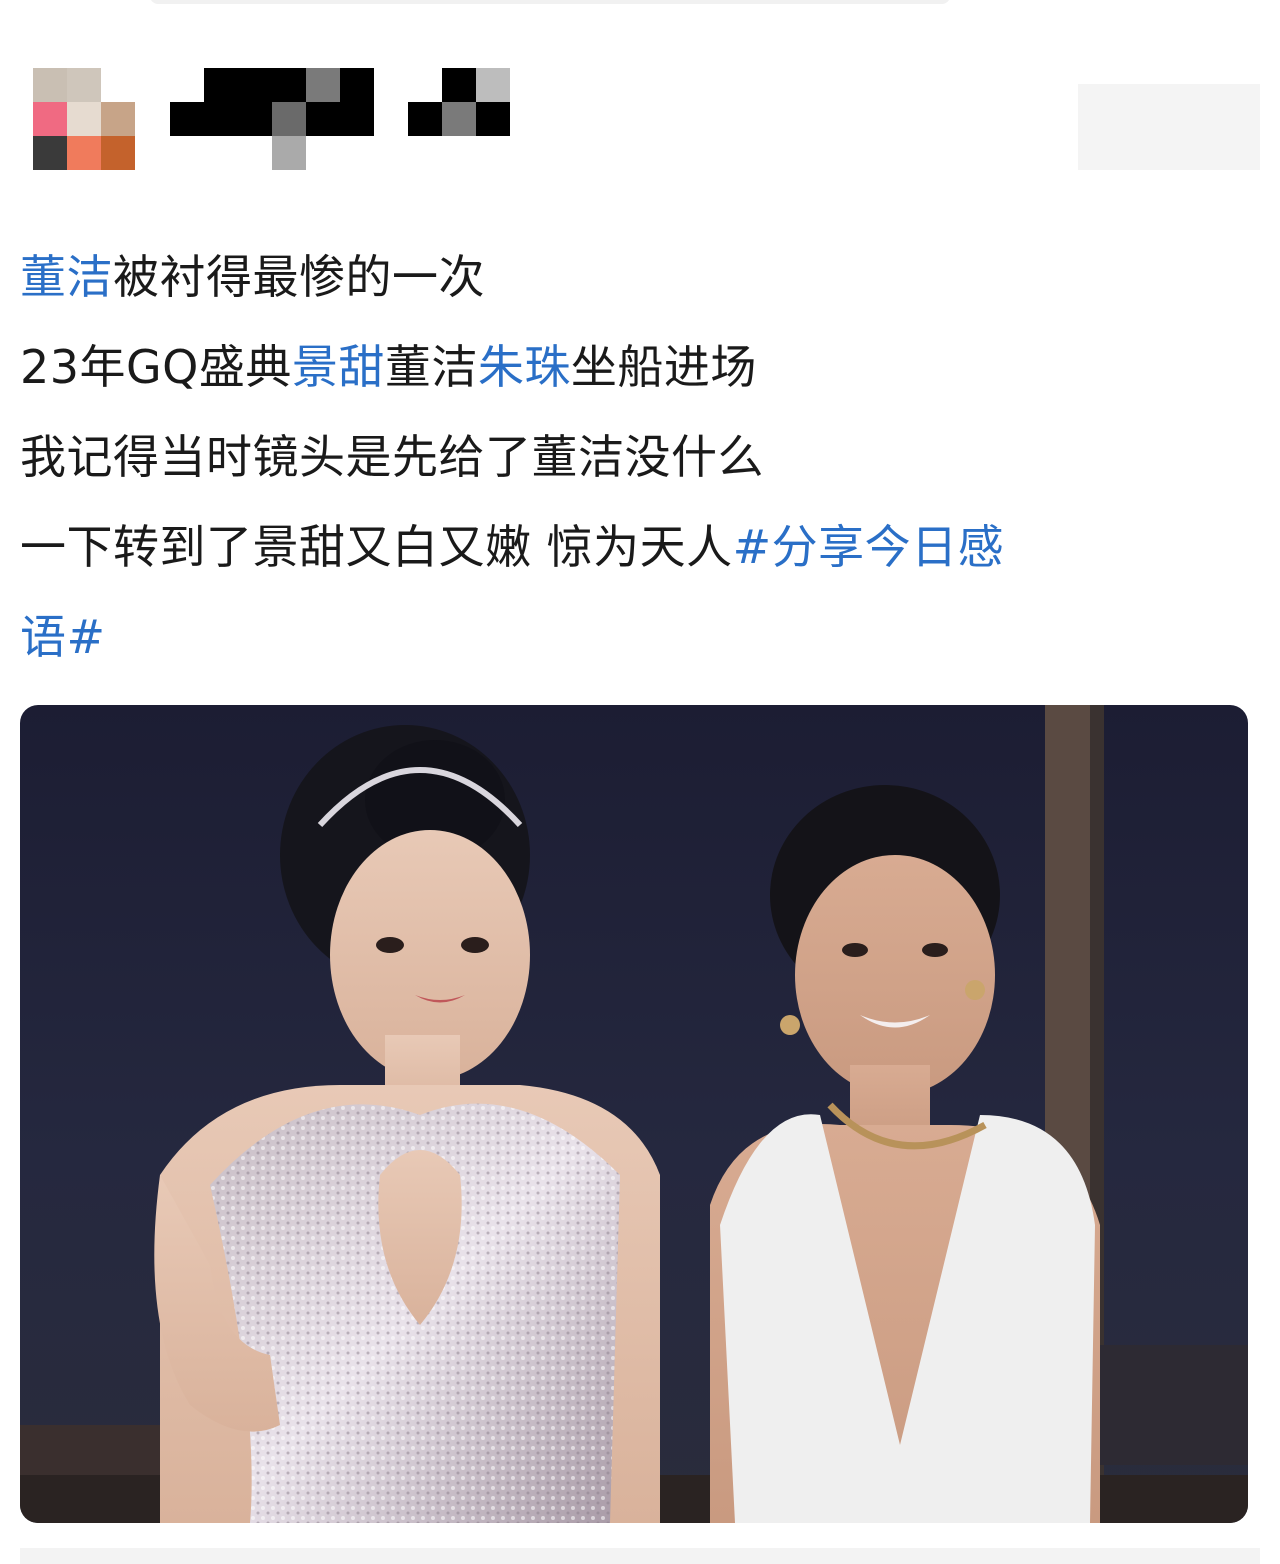 The width and height of the screenshot is (1280, 1564). What do you see at coordinates (635, 277) in the screenshot?
I see `post-line: 董洁被衬得最惨的一次` at bounding box center [635, 277].